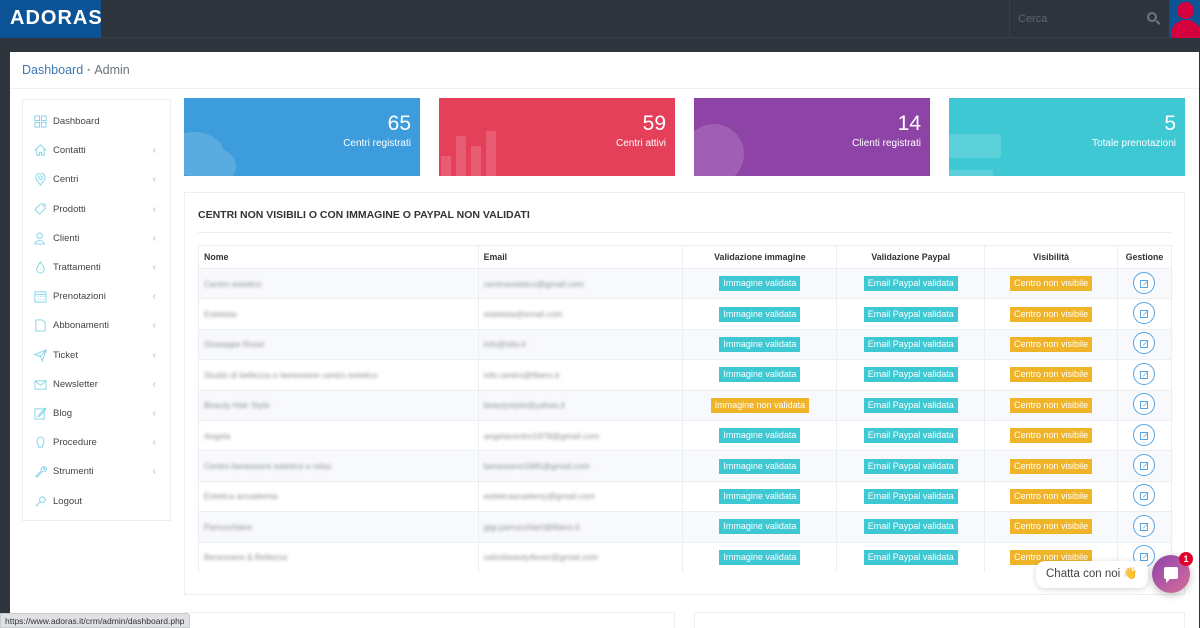 Image resolution: width=1200 pixels, height=628 pixels. I want to click on centro-name: Centro estetico, so click(233, 283).